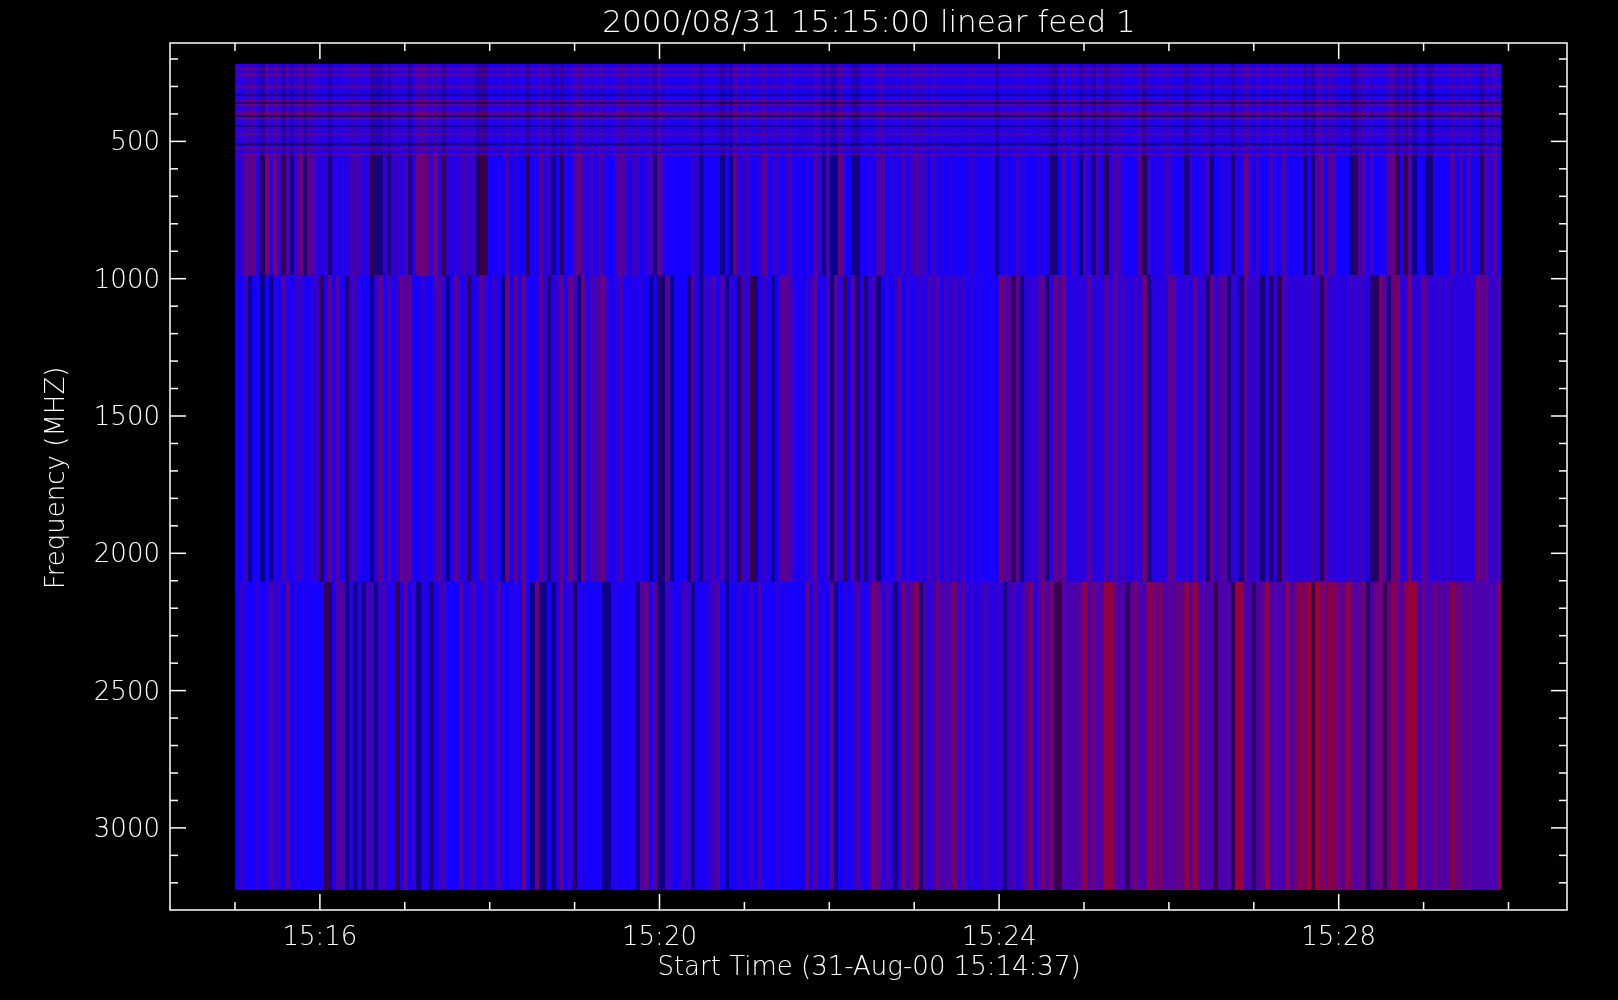 Image resolution: width=1618 pixels, height=1000 pixels. What do you see at coordinates (126, 416) in the screenshot?
I see `tick-label: 1500` at bounding box center [126, 416].